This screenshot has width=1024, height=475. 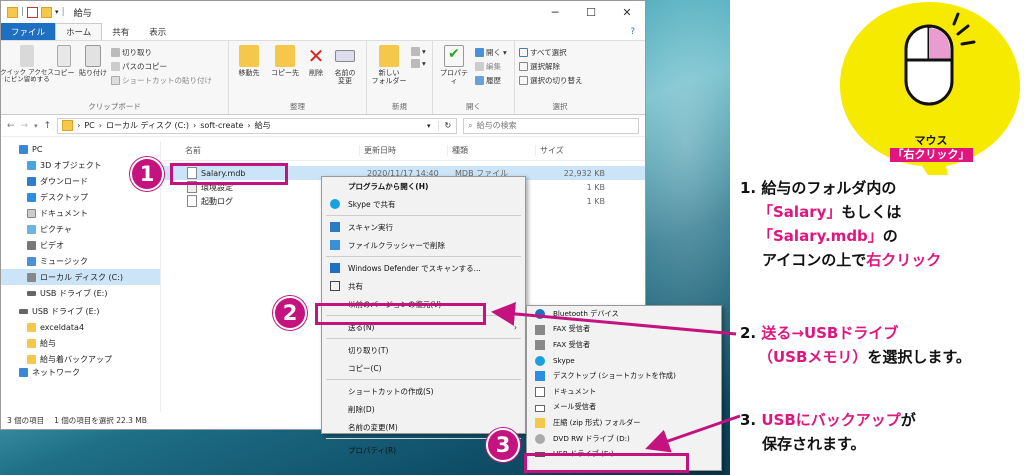 What do you see at coordinates (79, 31) in the screenshot?
I see `tab-home: ホーム` at bounding box center [79, 31].